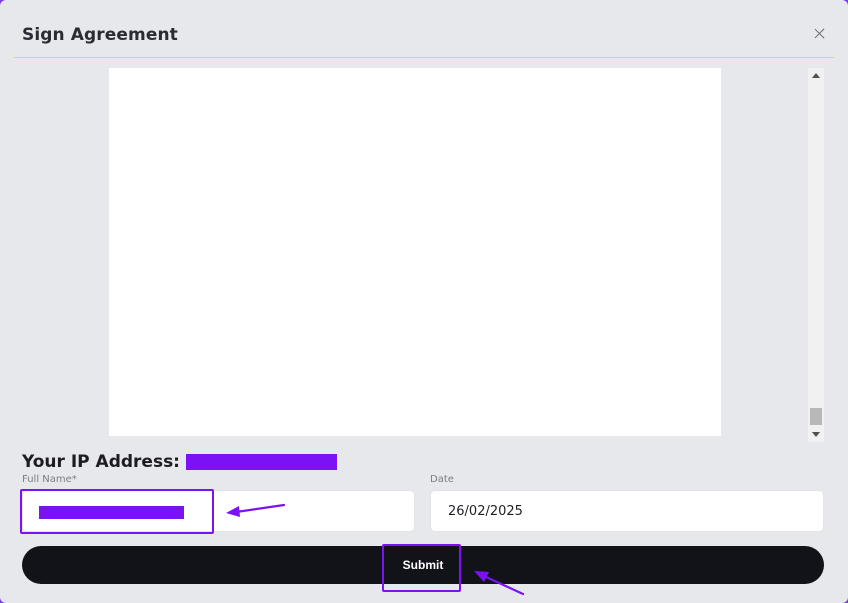 Image resolution: width=848 pixels, height=603 pixels. Describe the element at coordinates (261, 462) in the screenshot. I see `ip-address-redacted-value` at that location.